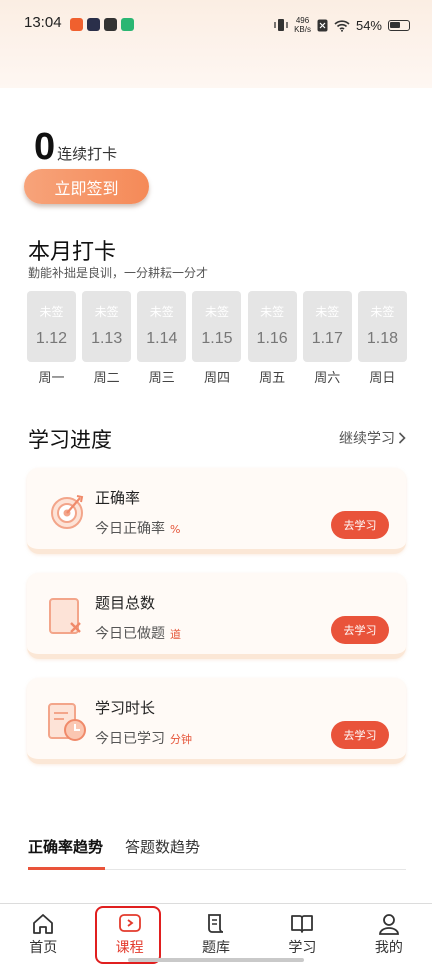 The image size is (432, 964). Describe the element at coordinates (129, 948) in the screenshot. I see `tab-label: 课程` at that location.